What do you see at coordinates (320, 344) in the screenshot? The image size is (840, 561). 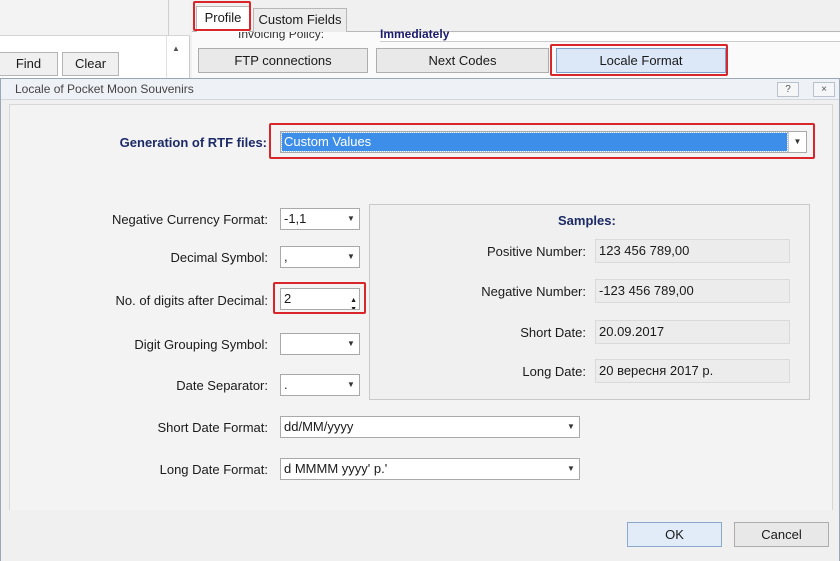 I see `digit-grouping-select: ▼` at bounding box center [320, 344].